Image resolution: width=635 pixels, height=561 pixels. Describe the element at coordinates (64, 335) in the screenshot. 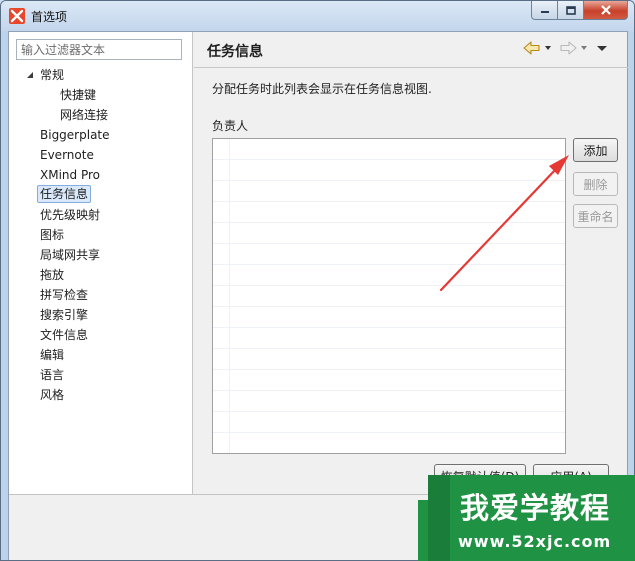

I see `tree-item-file-info: 文件信息` at that location.